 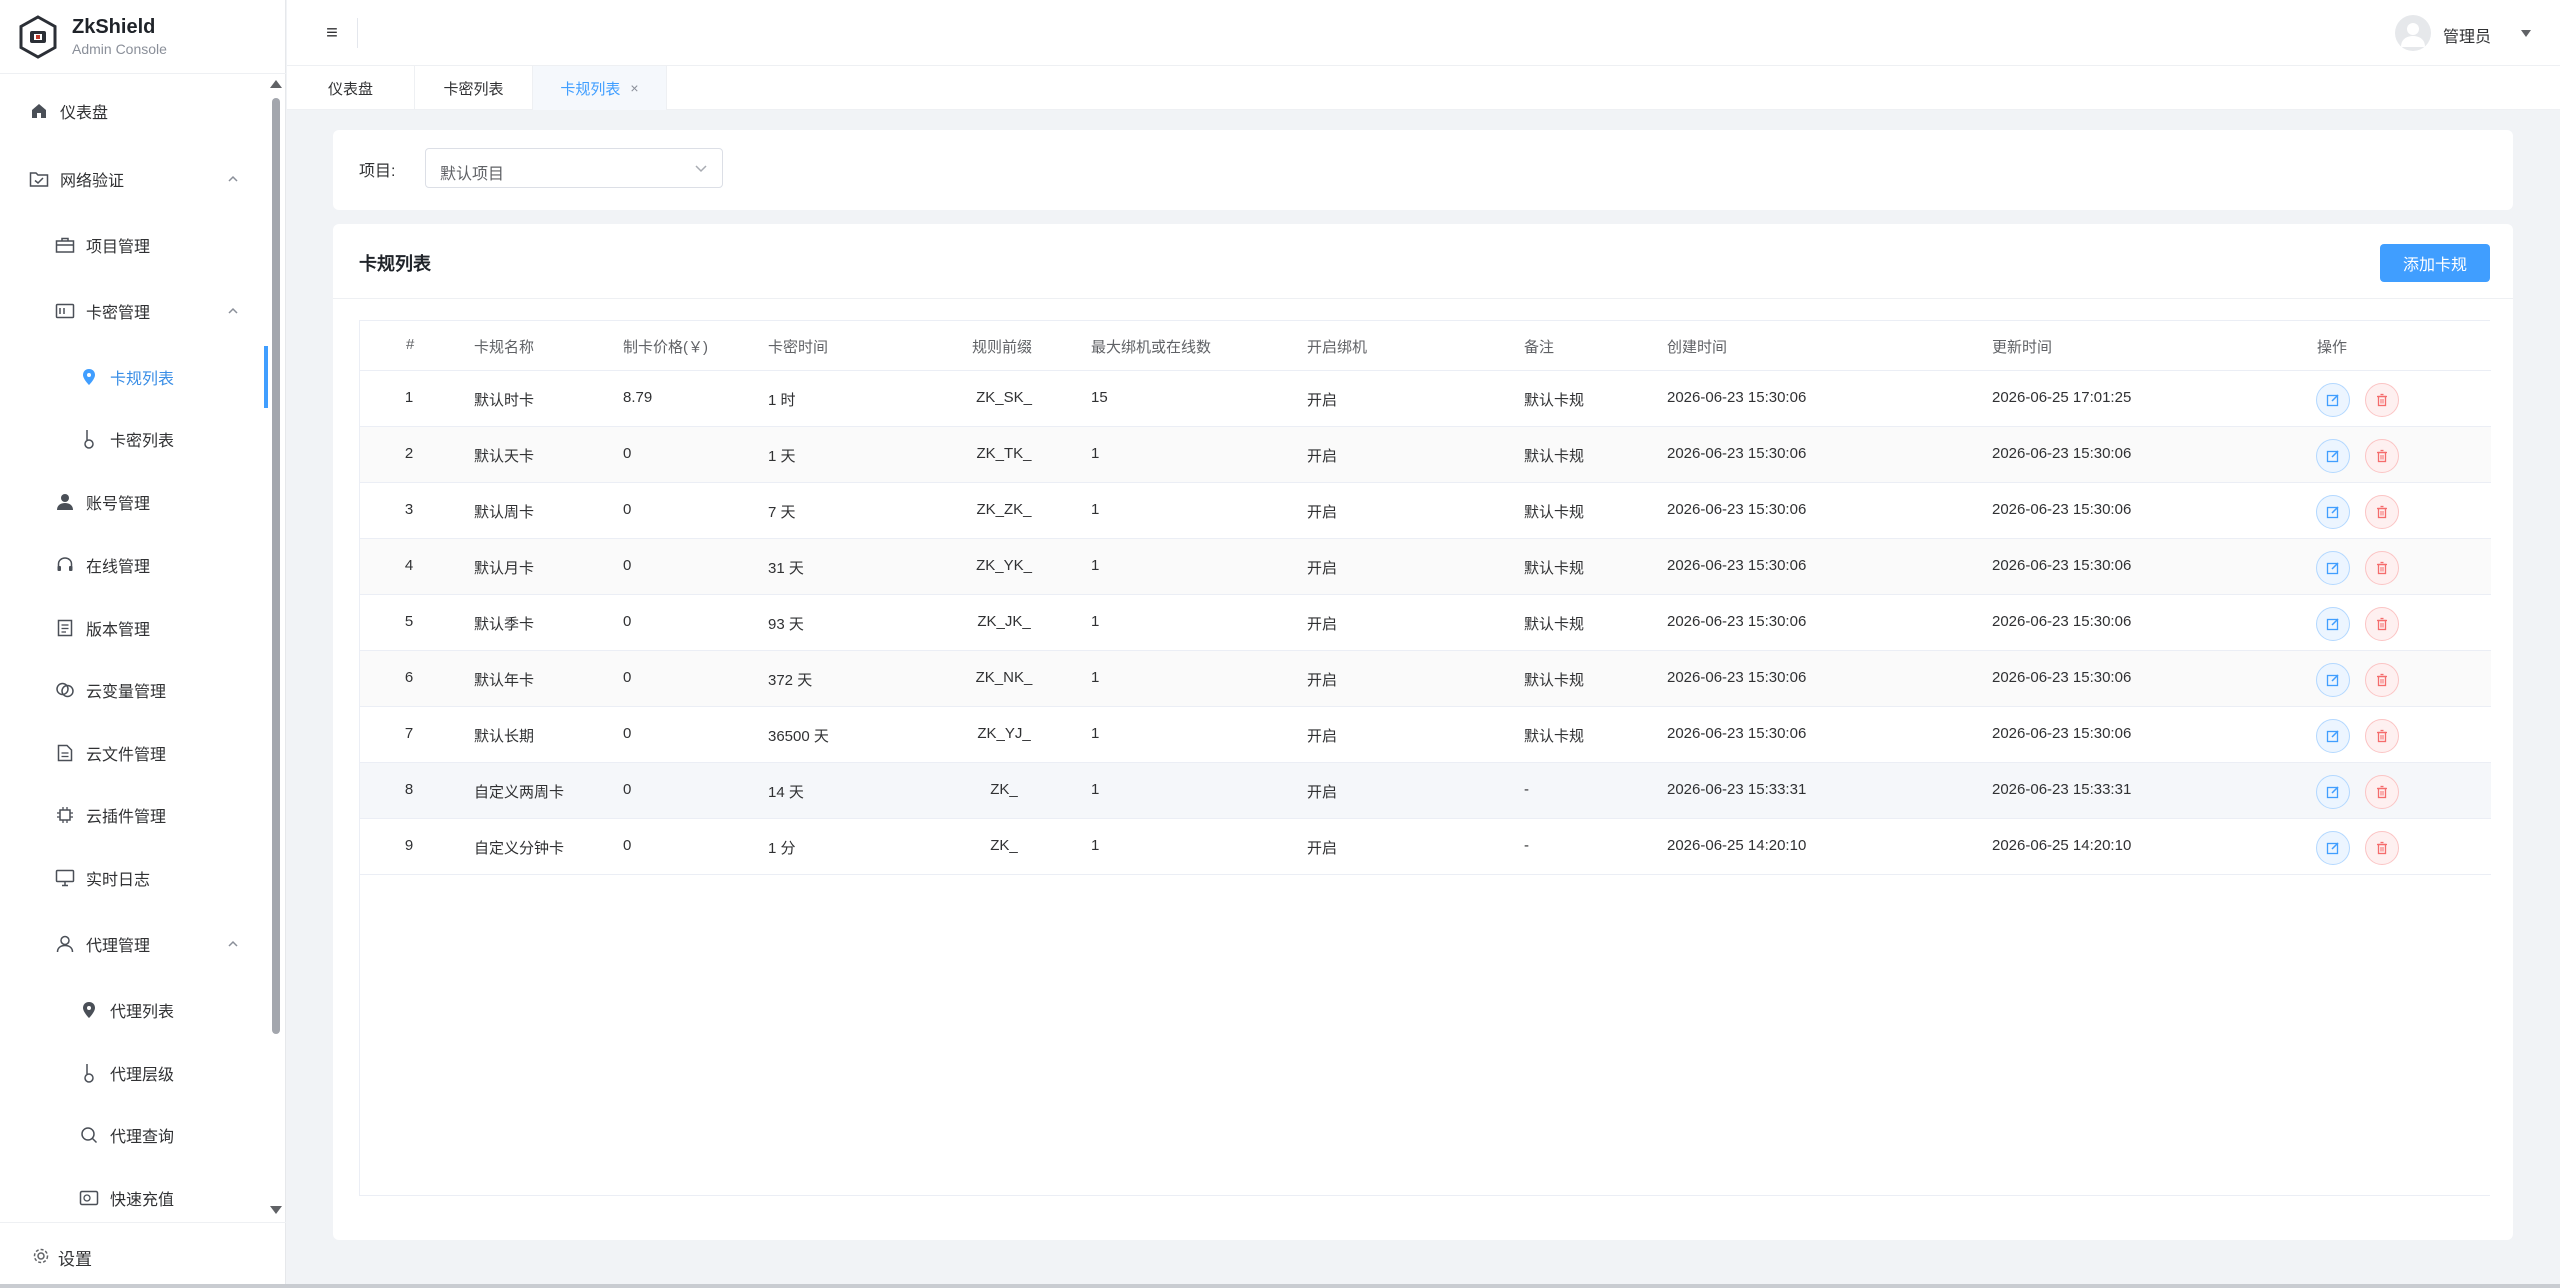 What do you see at coordinates (782, 400) in the screenshot?
I see `table-cell: 1 时` at bounding box center [782, 400].